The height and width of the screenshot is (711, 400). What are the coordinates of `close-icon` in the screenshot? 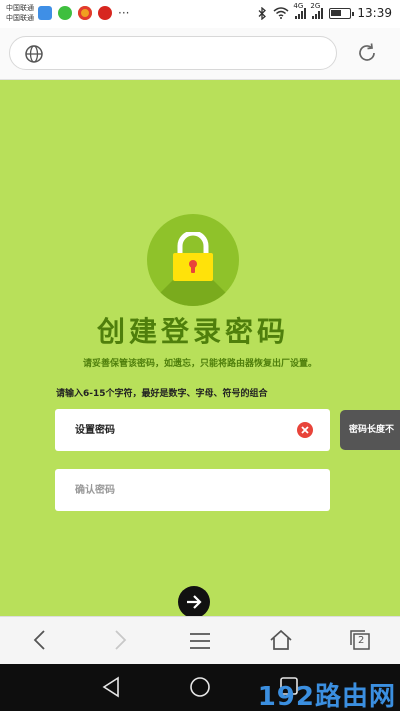 It's located at (305, 430).